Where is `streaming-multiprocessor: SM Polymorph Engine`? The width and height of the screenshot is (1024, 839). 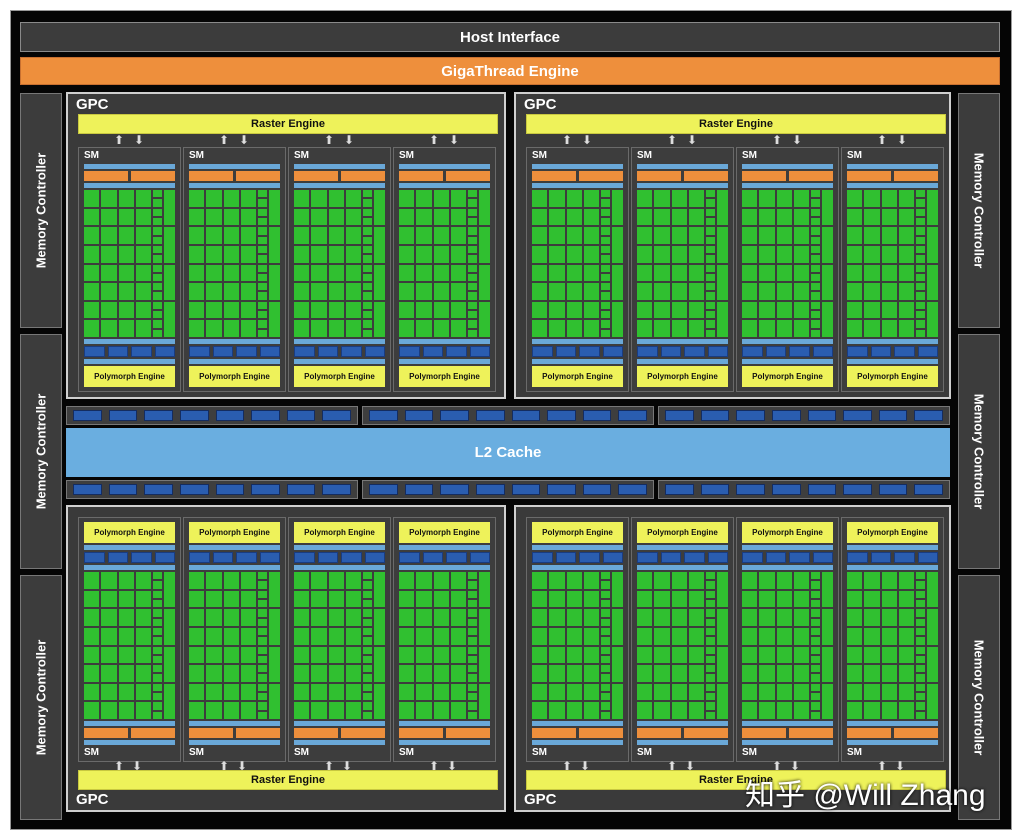 streaming-multiprocessor: SM Polymorph Engine is located at coordinates (339, 269).